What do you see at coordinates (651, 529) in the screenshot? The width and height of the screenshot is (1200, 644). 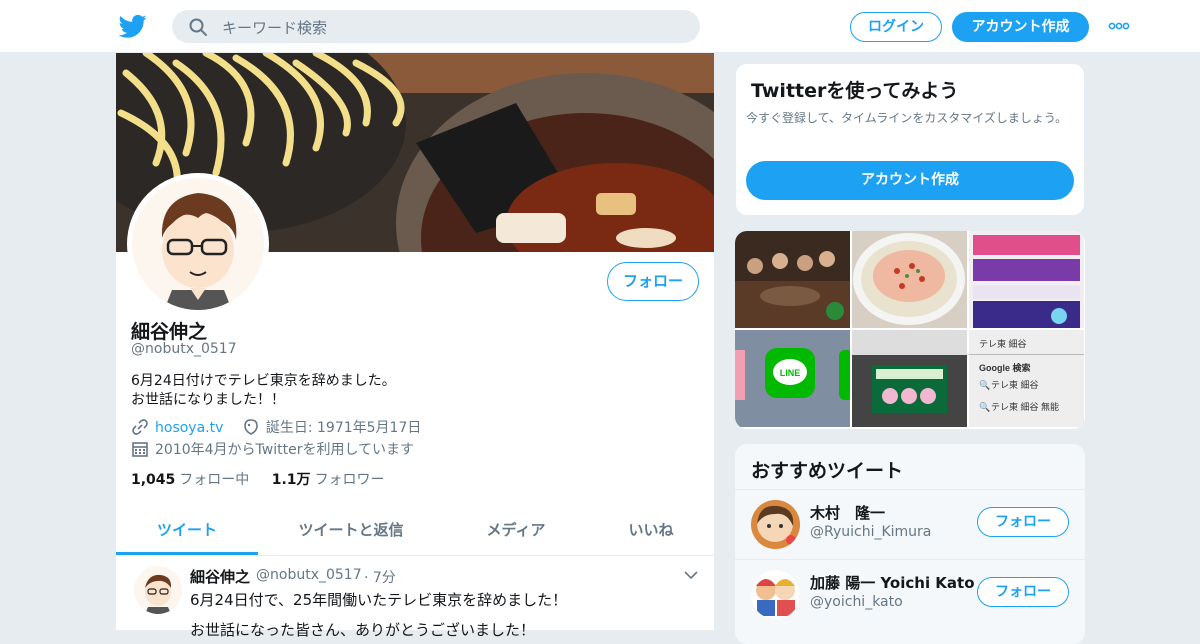 I see `tab-likes: いいね` at bounding box center [651, 529].